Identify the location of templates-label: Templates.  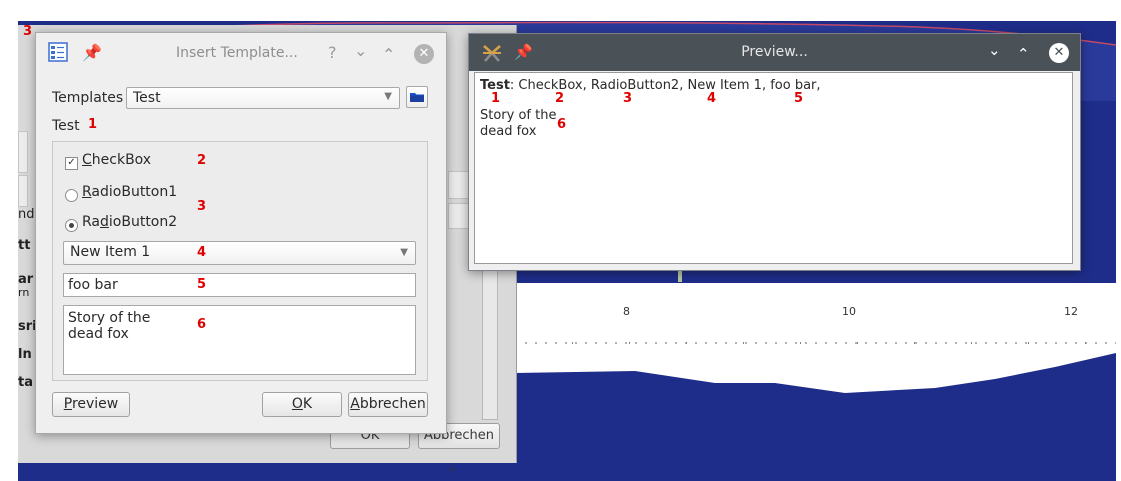
(88, 98).